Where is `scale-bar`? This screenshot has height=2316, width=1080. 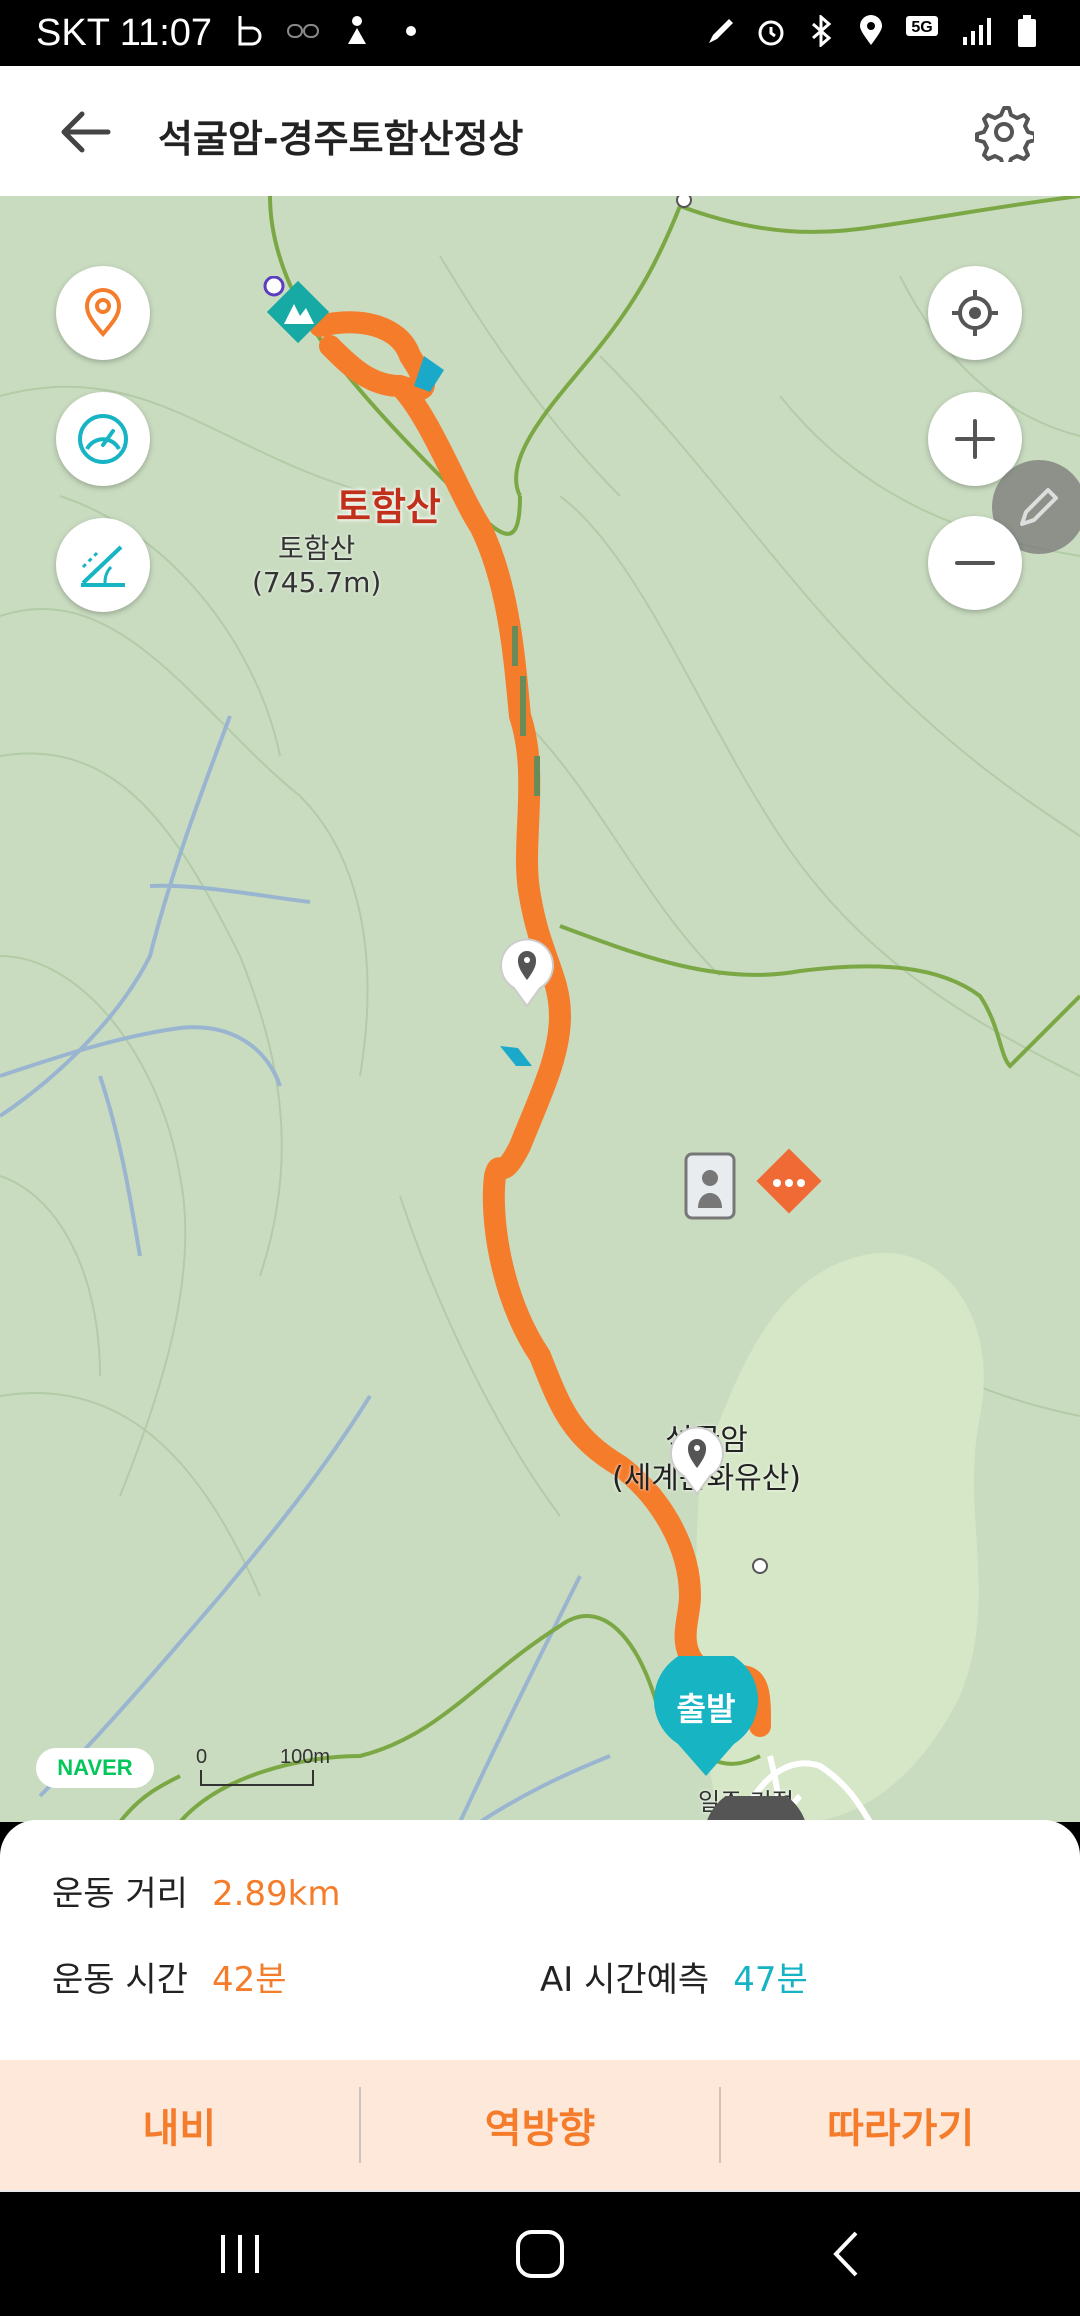 scale-bar is located at coordinates (257, 1778).